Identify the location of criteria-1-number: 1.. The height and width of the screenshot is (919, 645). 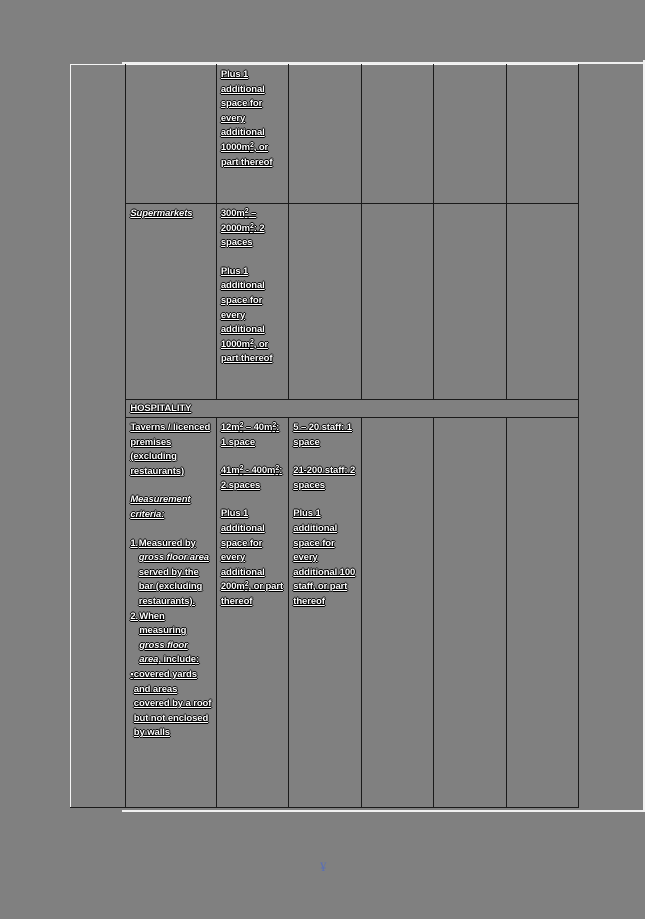
(134, 543).